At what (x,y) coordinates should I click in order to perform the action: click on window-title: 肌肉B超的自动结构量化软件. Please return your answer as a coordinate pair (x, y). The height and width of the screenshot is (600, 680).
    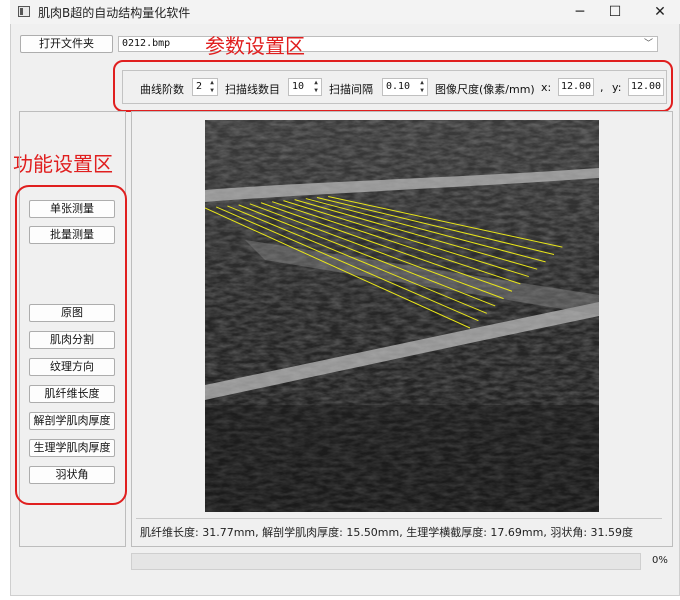
    Looking at the image, I should click on (114, 13).